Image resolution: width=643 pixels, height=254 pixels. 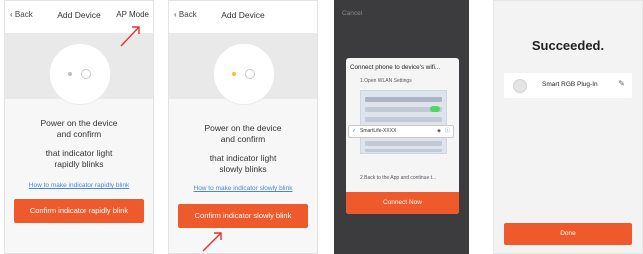 I want to click on done-button: Done, so click(x=568, y=234).